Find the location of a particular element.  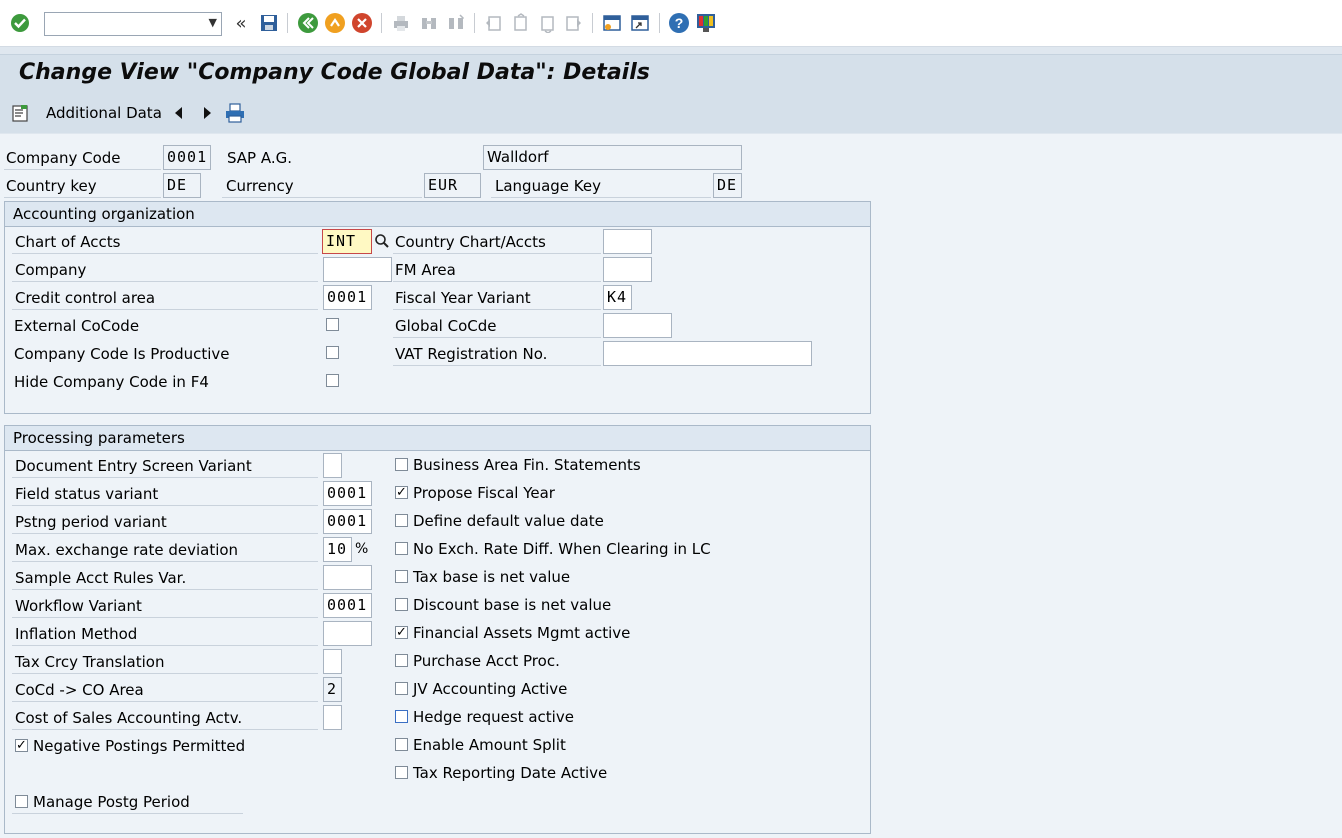

exit-icon is located at coordinates (335, 23).